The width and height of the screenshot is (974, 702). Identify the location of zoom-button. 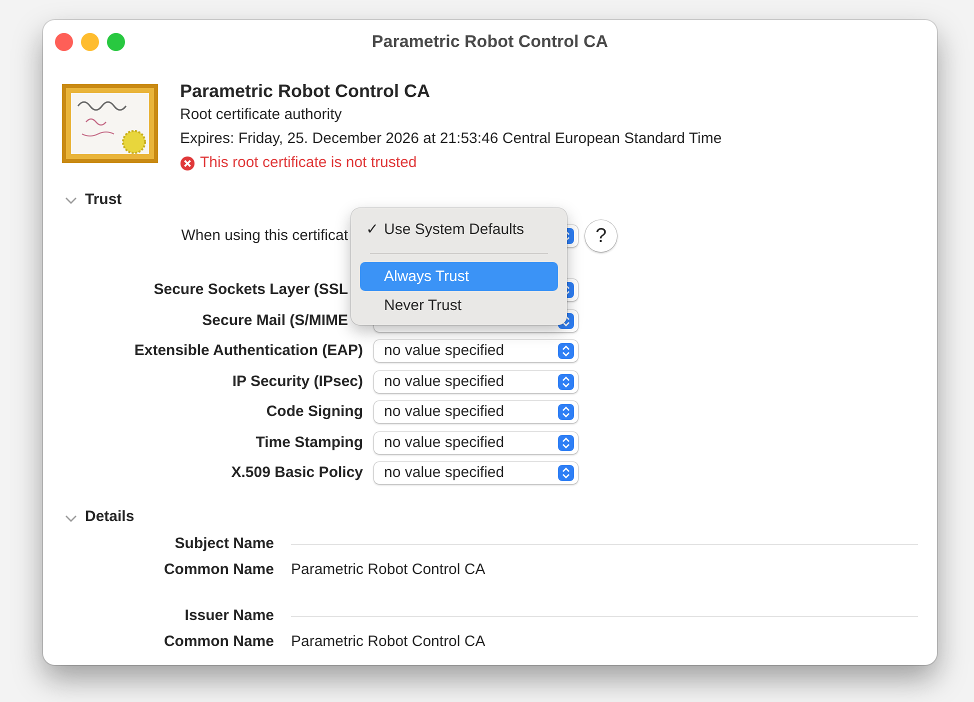
(116, 42).